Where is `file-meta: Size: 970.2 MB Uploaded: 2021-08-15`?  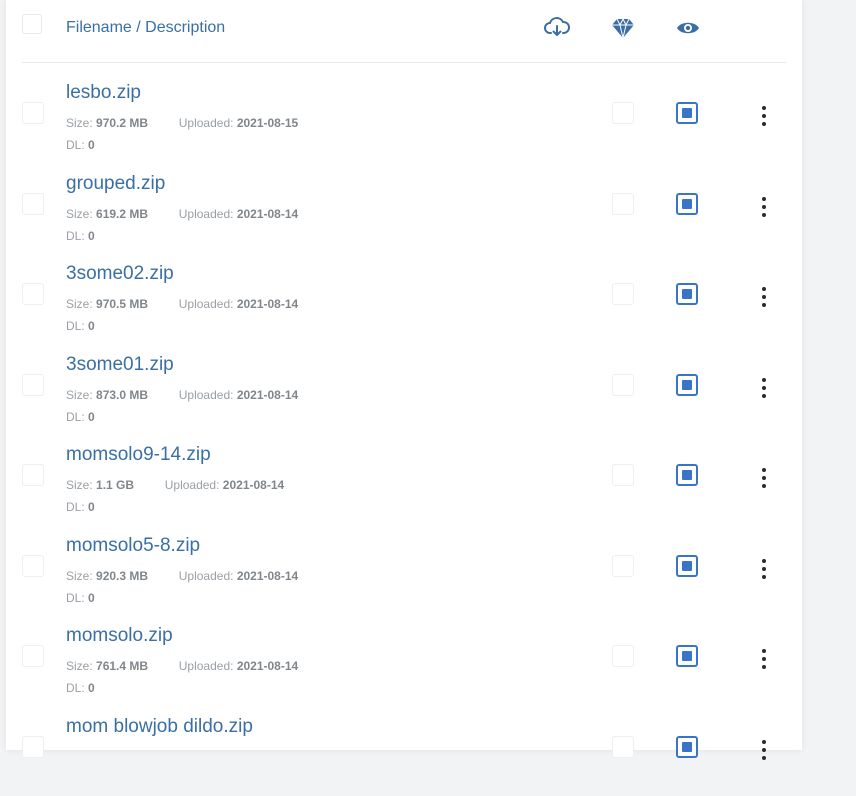 file-meta: Size: 970.2 MB Uploaded: 2021-08-15 is located at coordinates (182, 123).